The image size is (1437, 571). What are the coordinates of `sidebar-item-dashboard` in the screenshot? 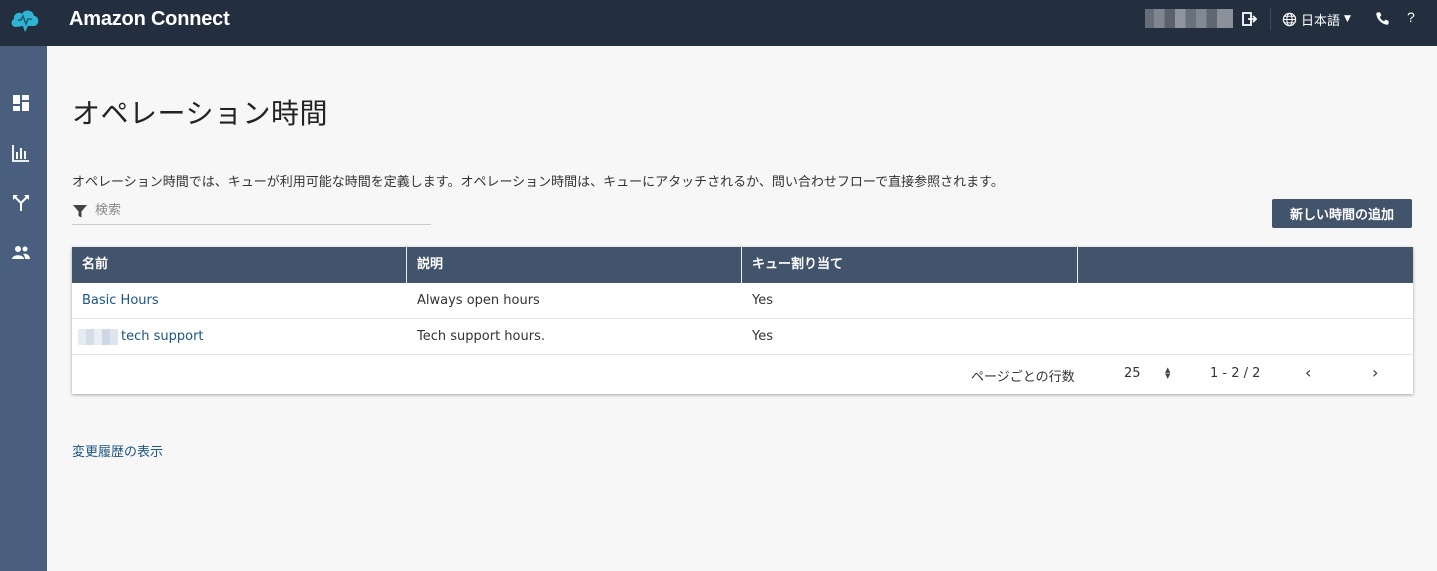 It's located at (22, 103).